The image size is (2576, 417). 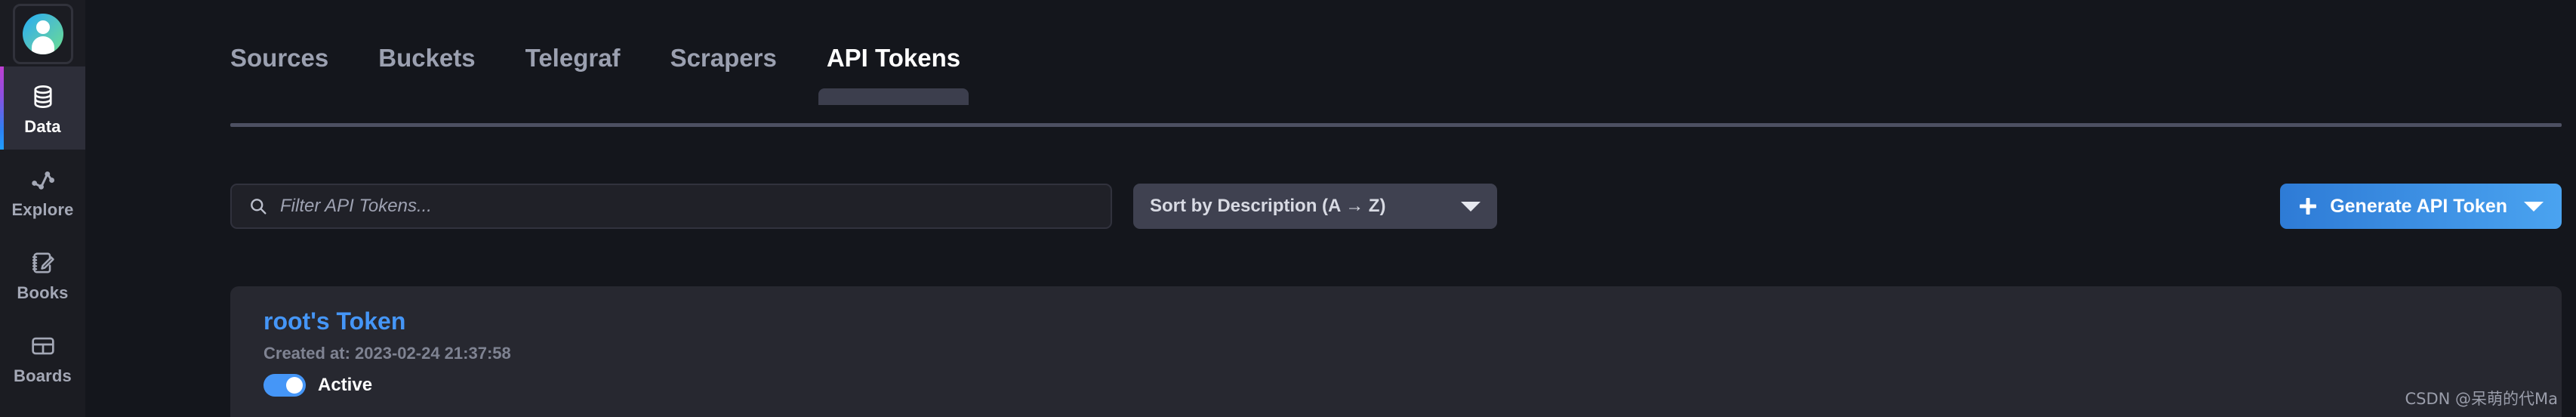 I want to click on sidebar-item-books: Books, so click(x=42, y=274).